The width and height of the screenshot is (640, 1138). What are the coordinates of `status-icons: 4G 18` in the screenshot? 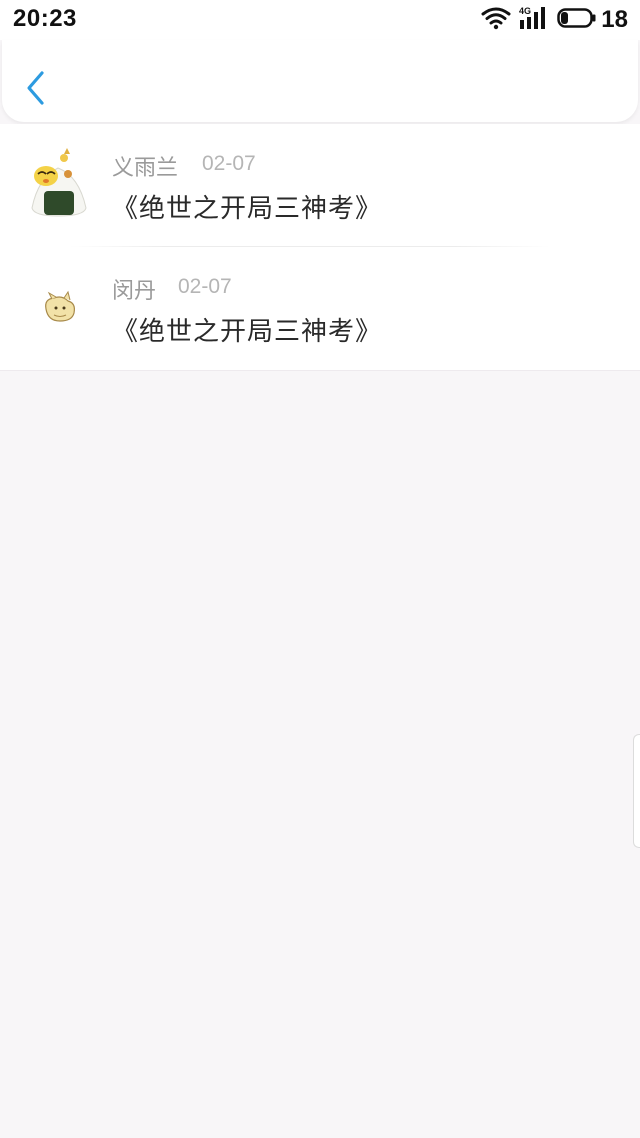 It's located at (551, 20).